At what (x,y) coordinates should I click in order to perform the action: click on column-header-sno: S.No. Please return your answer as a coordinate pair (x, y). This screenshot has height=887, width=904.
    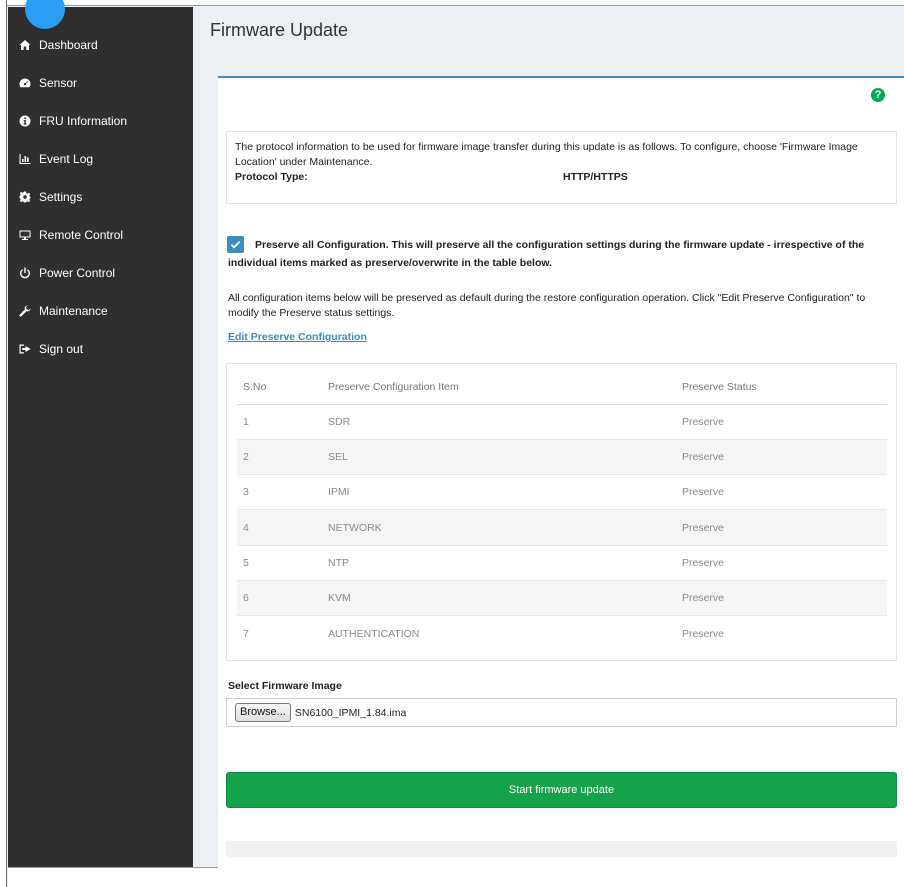
    Looking at the image, I should click on (282, 387).